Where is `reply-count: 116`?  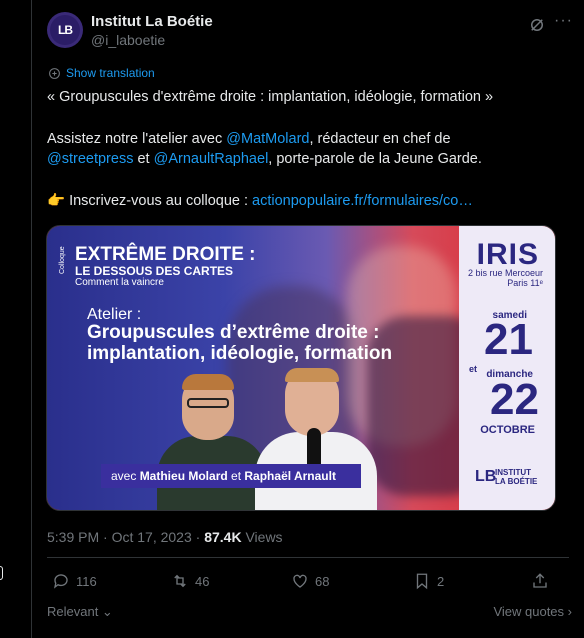
reply-count: 116 is located at coordinates (86, 581).